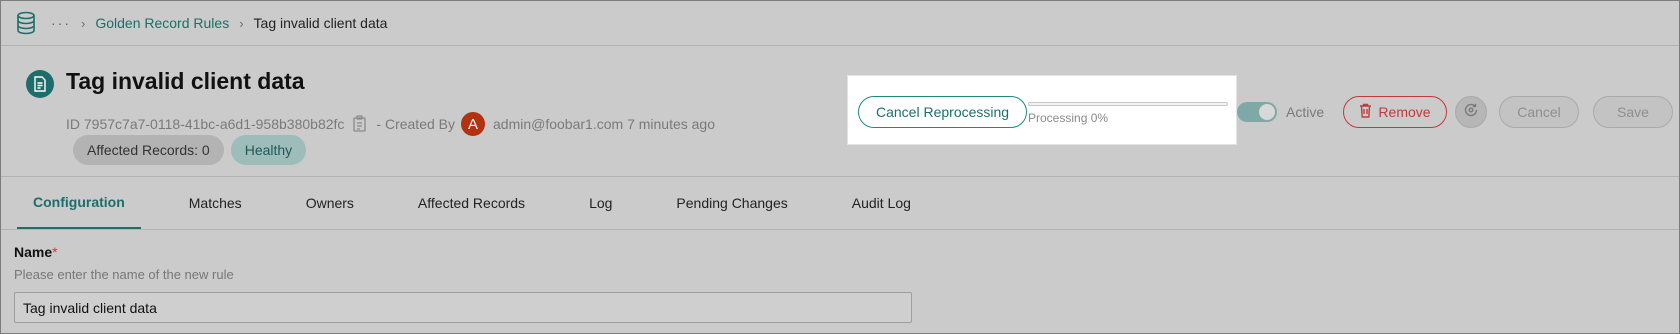  I want to click on toggle-knob, so click(1267, 112).